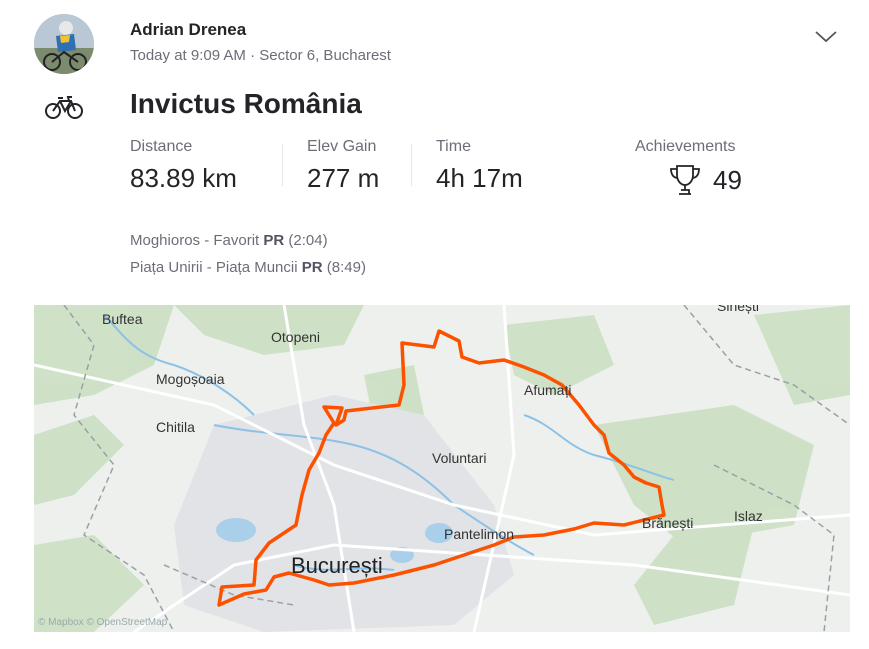 Image resolution: width=869 pixels, height=649 pixels. What do you see at coordinates (748, 516) in the screenshot?
I see `map-label-islaz: Islaz` at bounding box center [748, 516].